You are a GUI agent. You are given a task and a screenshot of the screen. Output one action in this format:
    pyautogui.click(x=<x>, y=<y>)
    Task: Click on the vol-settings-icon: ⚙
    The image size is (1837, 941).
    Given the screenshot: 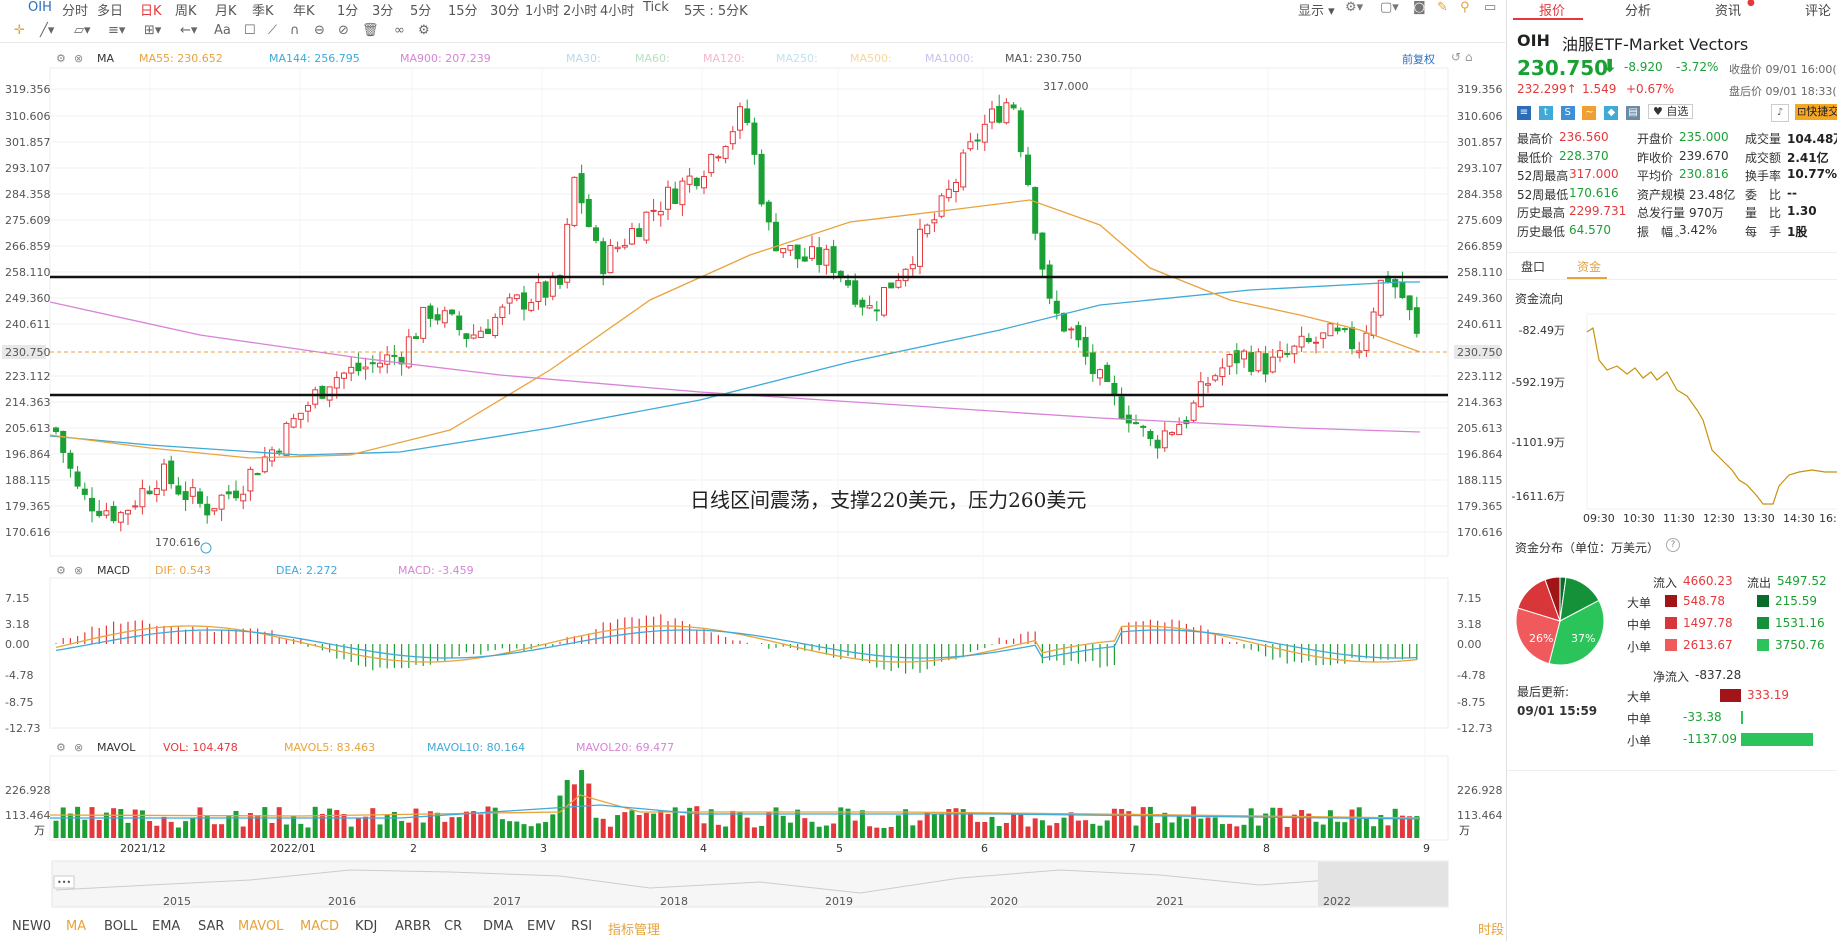 What is the action you would take?
    pyautogui.click(x=61, y=747)
    